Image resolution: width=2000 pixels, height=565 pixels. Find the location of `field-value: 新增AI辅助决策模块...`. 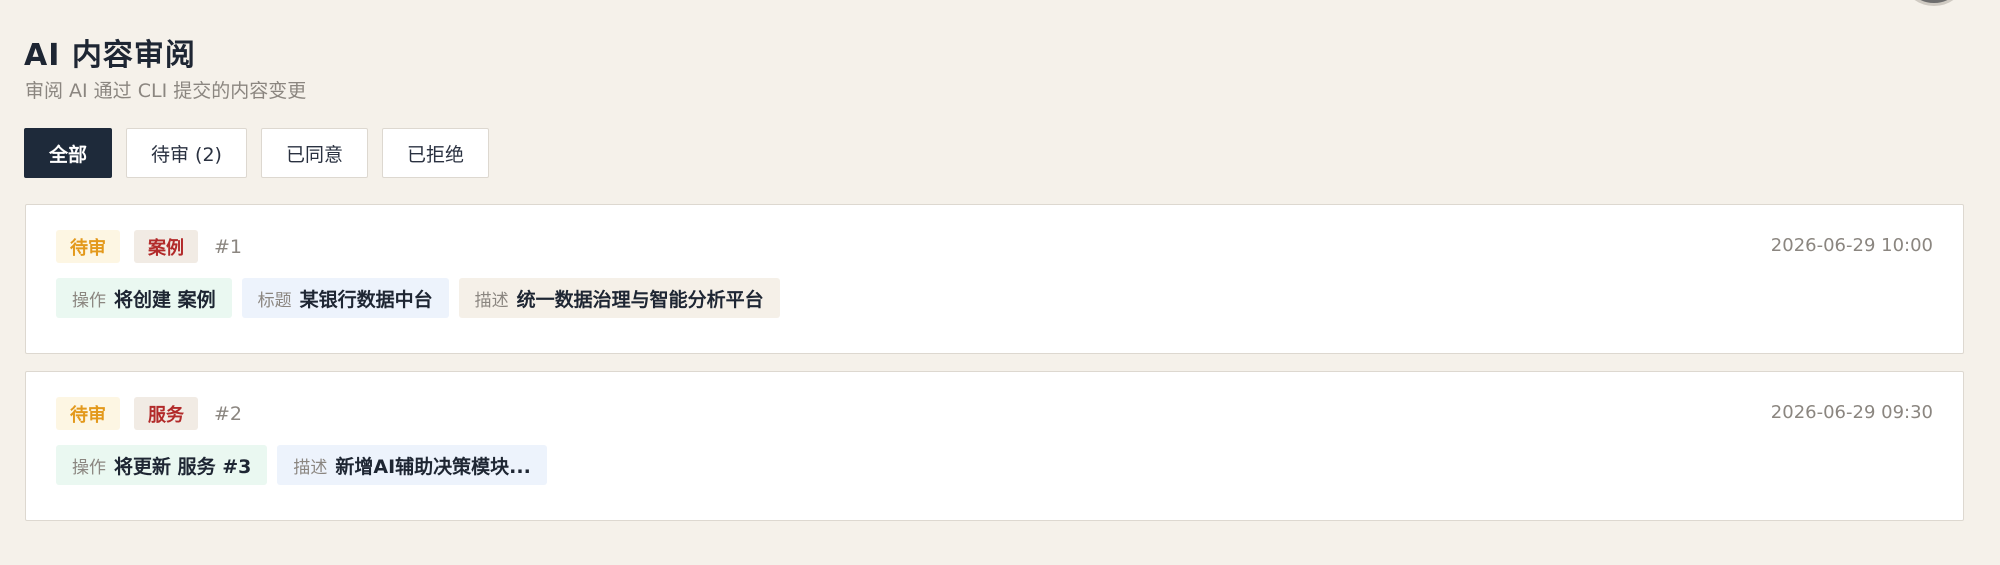

field-value: 新增AI辅助决策模块... is located at coordinates (433, 466).